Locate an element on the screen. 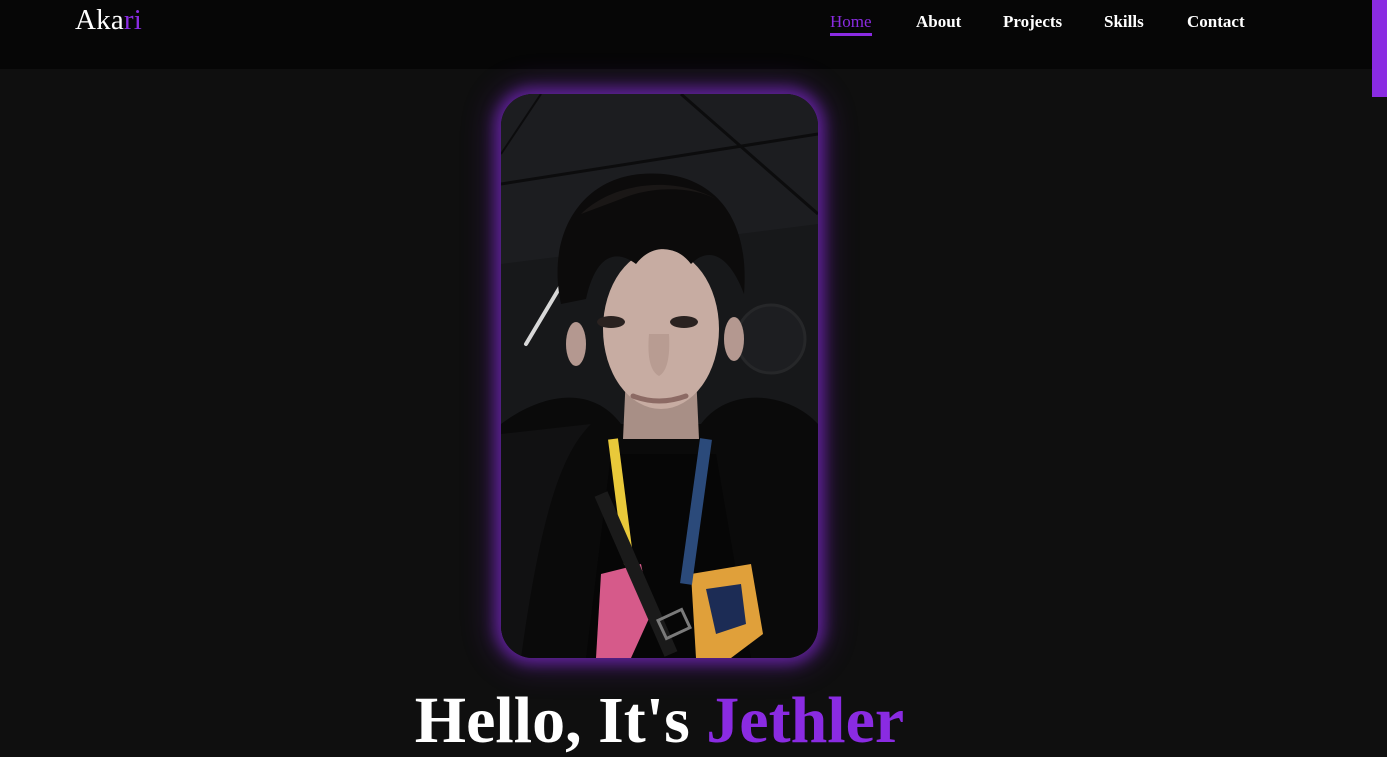 The width and height of the screenshot is (1387, 757). nav-link-contact: Contact is located at coordinates (1216, 22).